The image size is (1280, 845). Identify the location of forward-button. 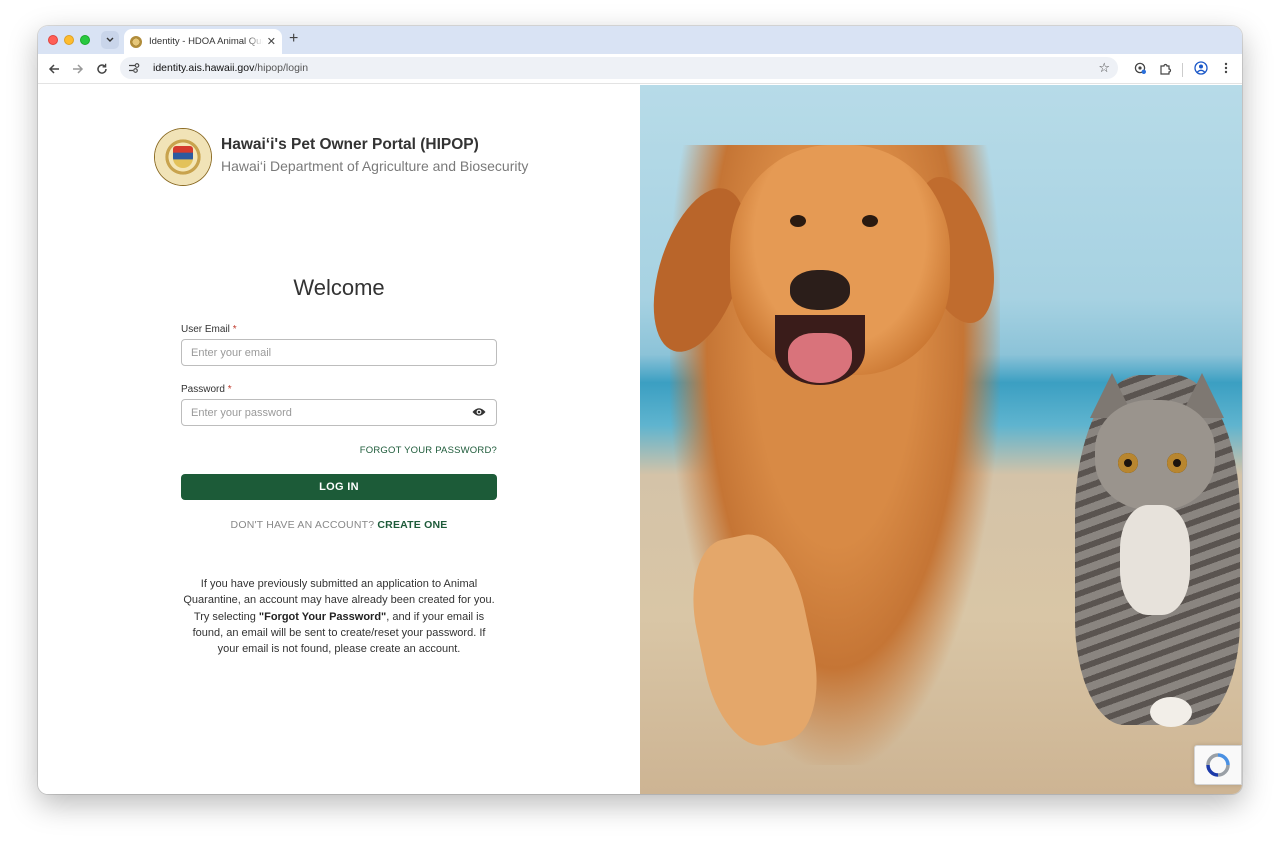
(78, 69).